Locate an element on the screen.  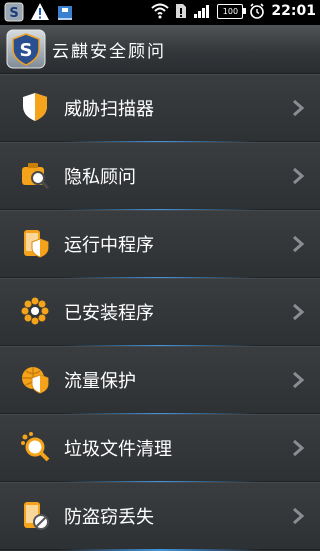
shield-icon is located at coordinates (35, 107).